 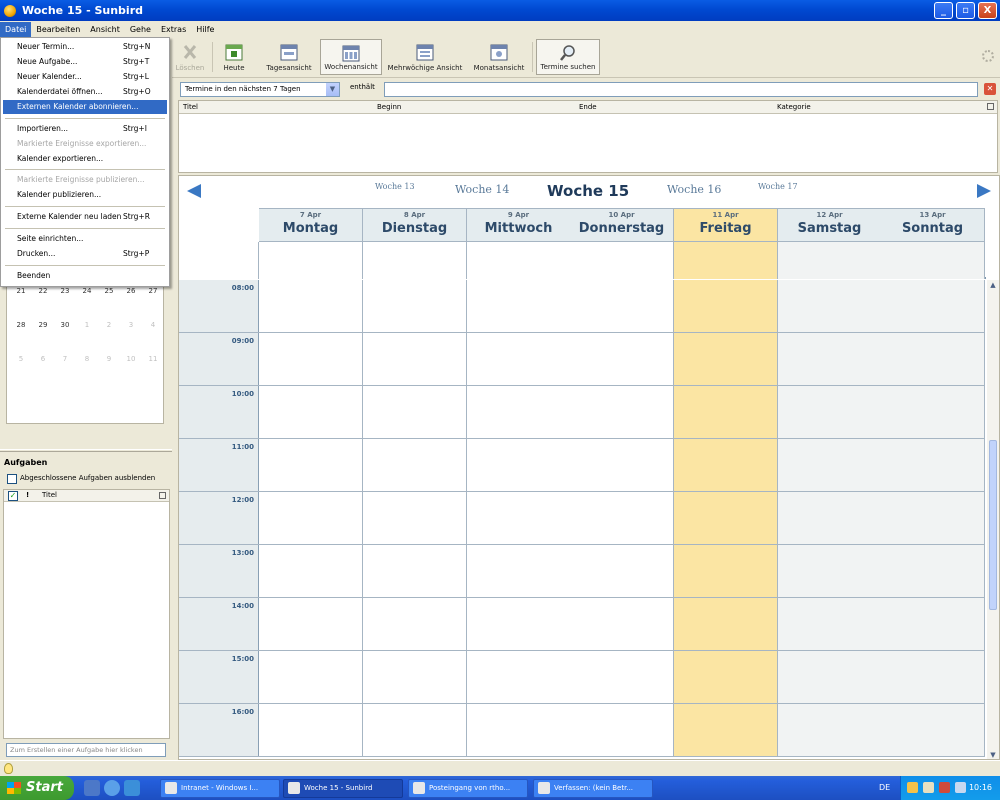 I want to click on maximize-button: ▫, so click(x=965, y=10).